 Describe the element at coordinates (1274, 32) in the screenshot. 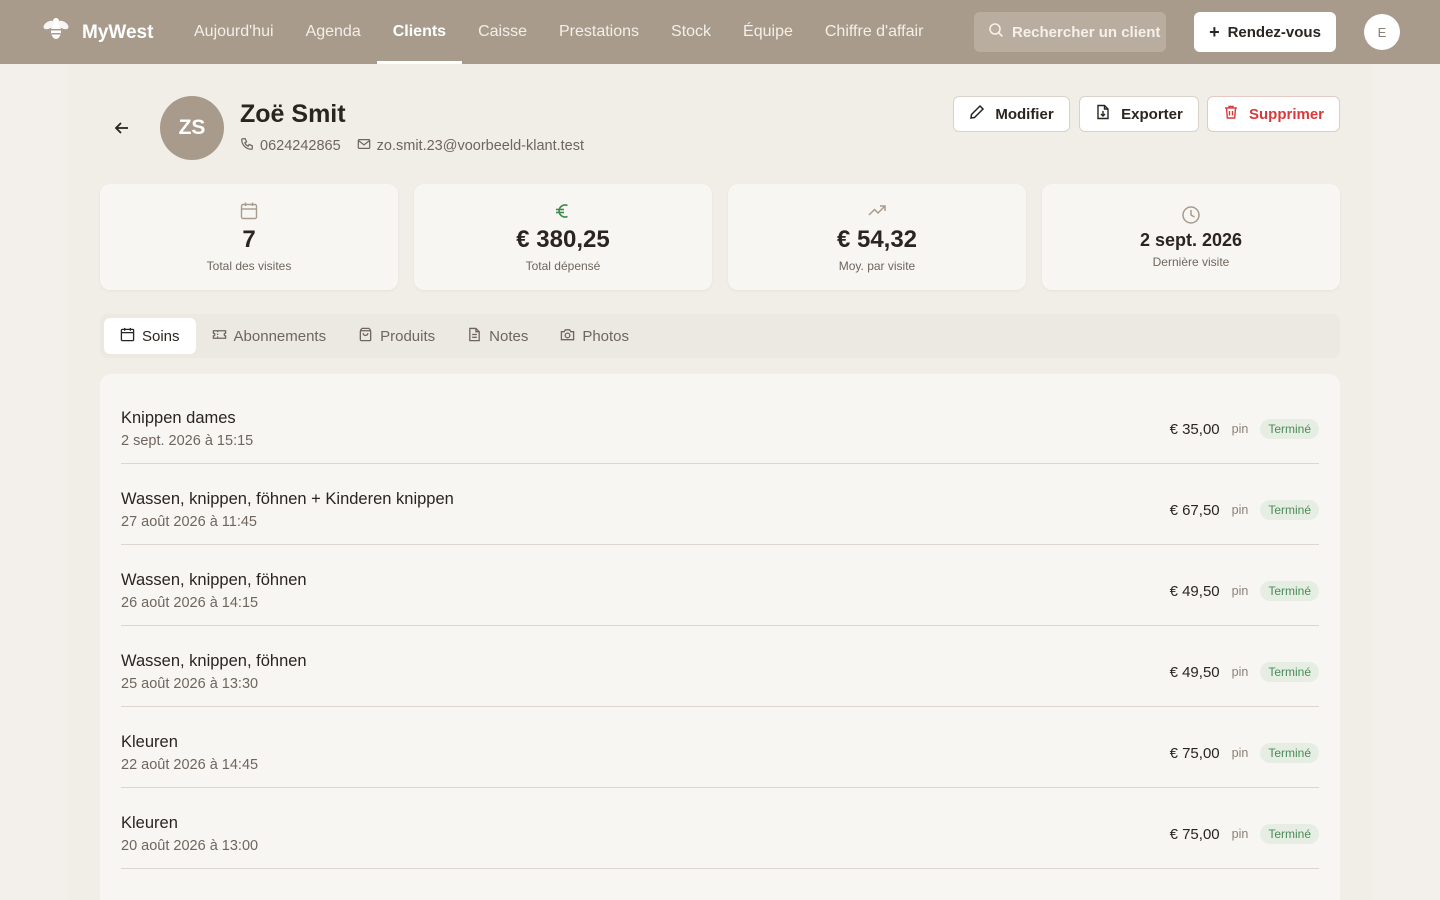

I see `new-appointment-label: Rendez-vous` at that location.